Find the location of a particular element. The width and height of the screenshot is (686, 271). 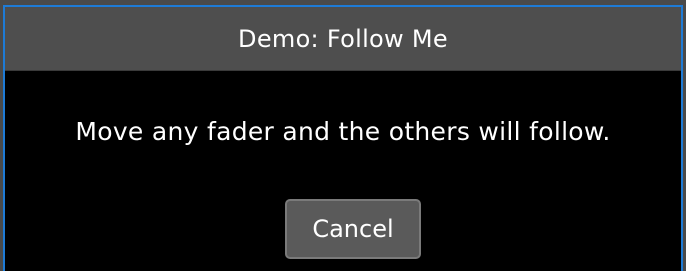

cancel-button: Cancel is located at coordinates (353, 229).